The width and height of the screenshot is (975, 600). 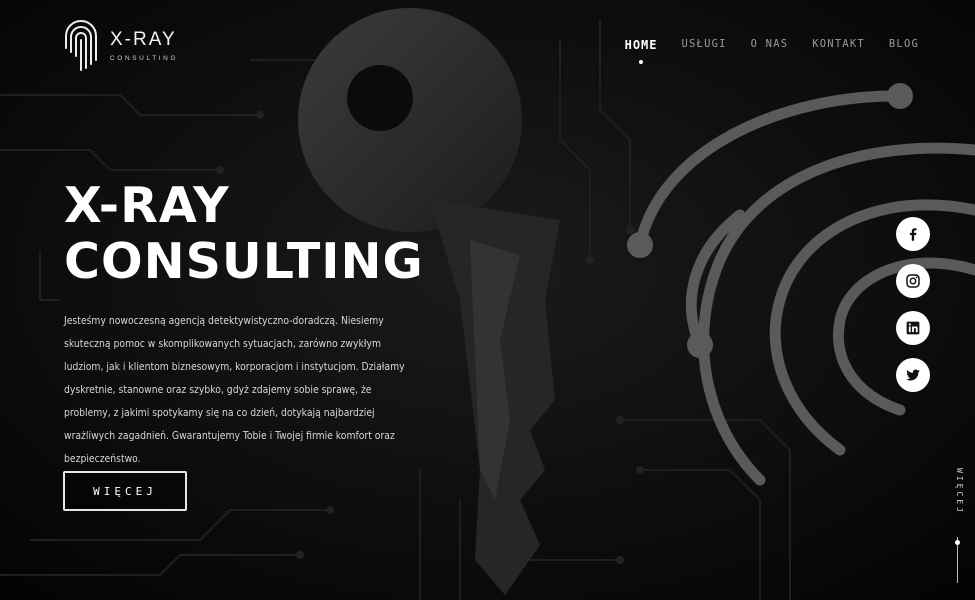 What do you see at coordinates (144, 58) in the screenshot?
I see `brand-subtitle: CONSULTING` at bounding box center [144, 58].